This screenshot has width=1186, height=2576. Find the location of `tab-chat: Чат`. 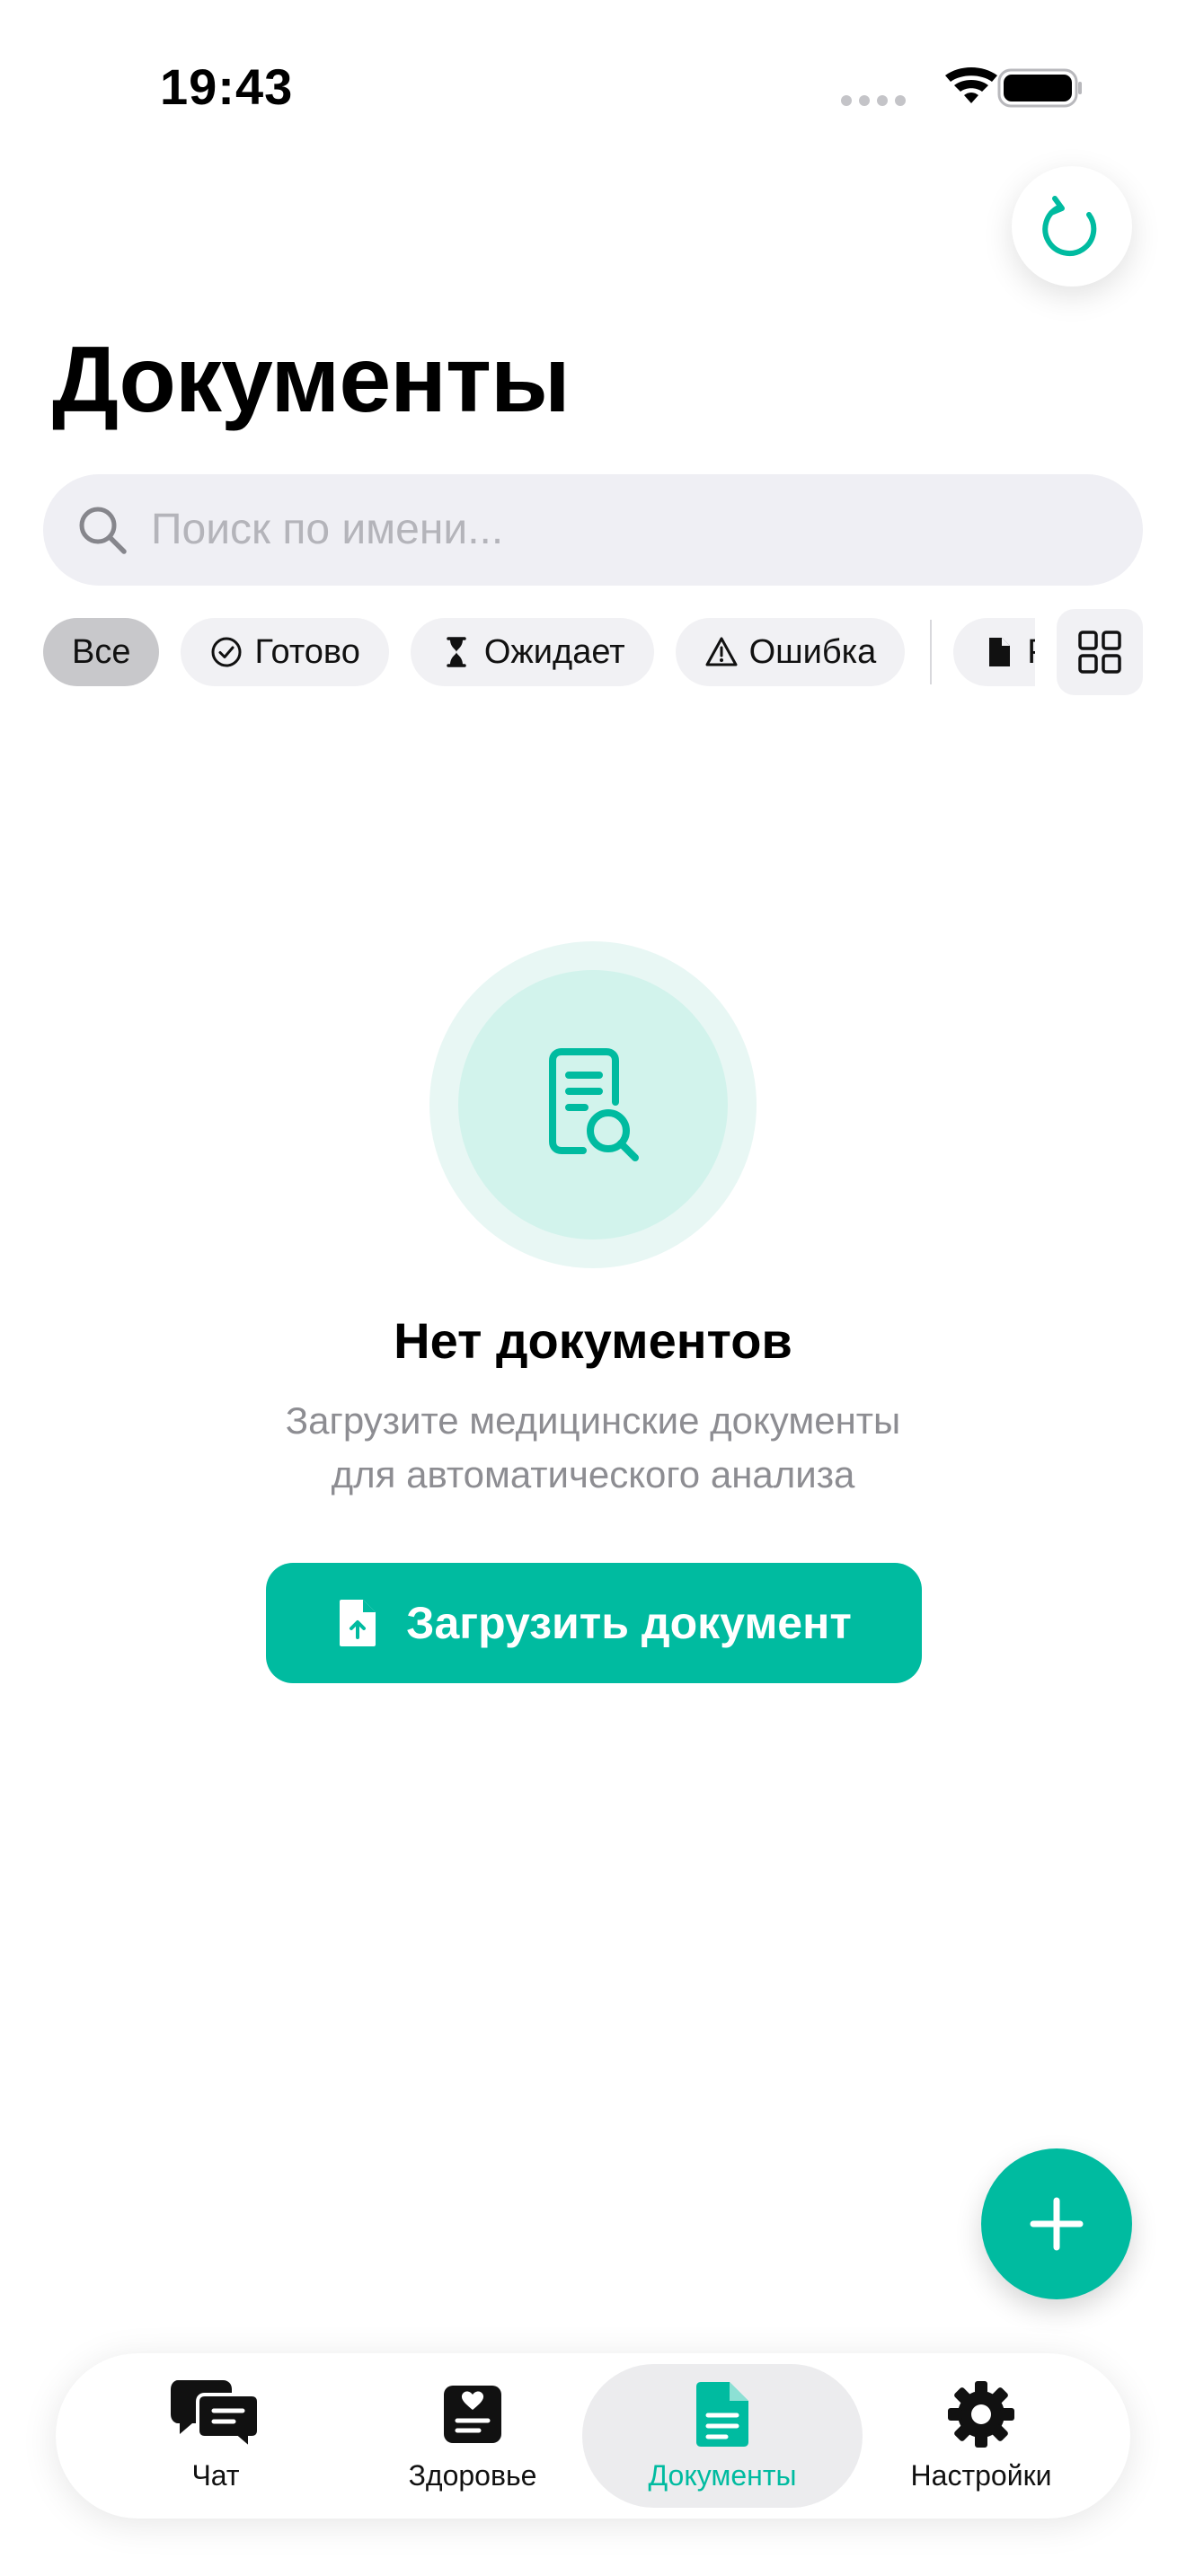

tab-chat: Чат is located at coordinates (215, 2436).